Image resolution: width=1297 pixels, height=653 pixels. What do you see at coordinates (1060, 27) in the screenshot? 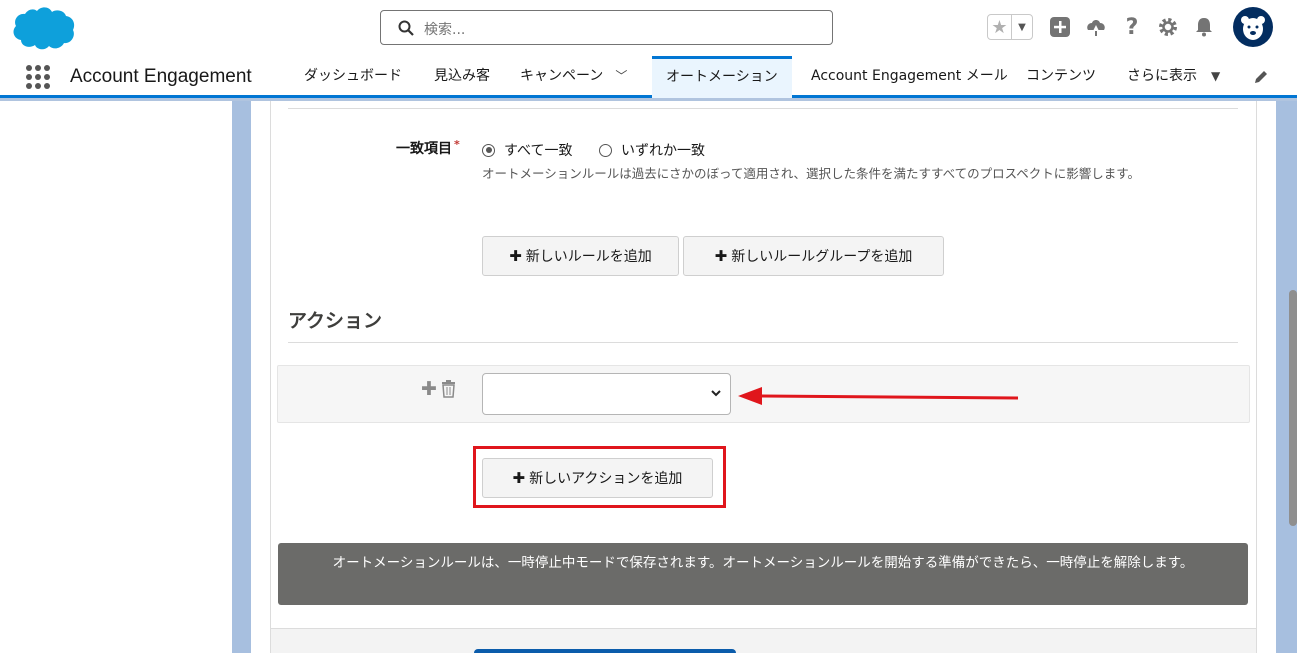
I see `add-icon` at bounding box center [1060, 27].